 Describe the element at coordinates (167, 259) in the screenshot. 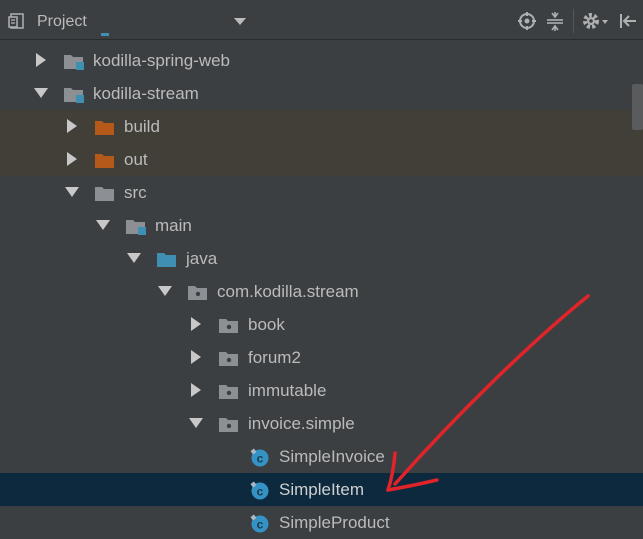

I see `source-folder-icon` at that location.